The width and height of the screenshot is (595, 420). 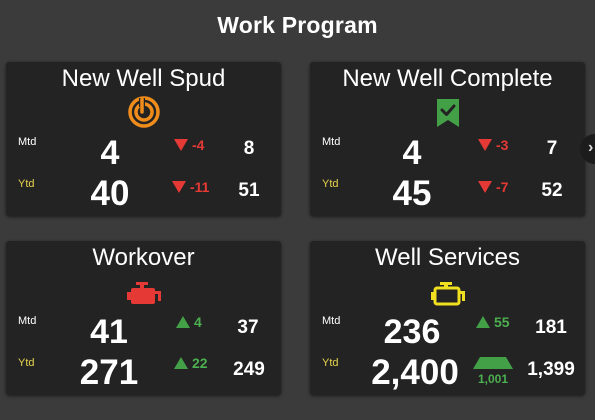 What do you see at coordinates (493, 145) in the screenshot?
I see `mtd-delta: -3` at bounding box center [493, 145].